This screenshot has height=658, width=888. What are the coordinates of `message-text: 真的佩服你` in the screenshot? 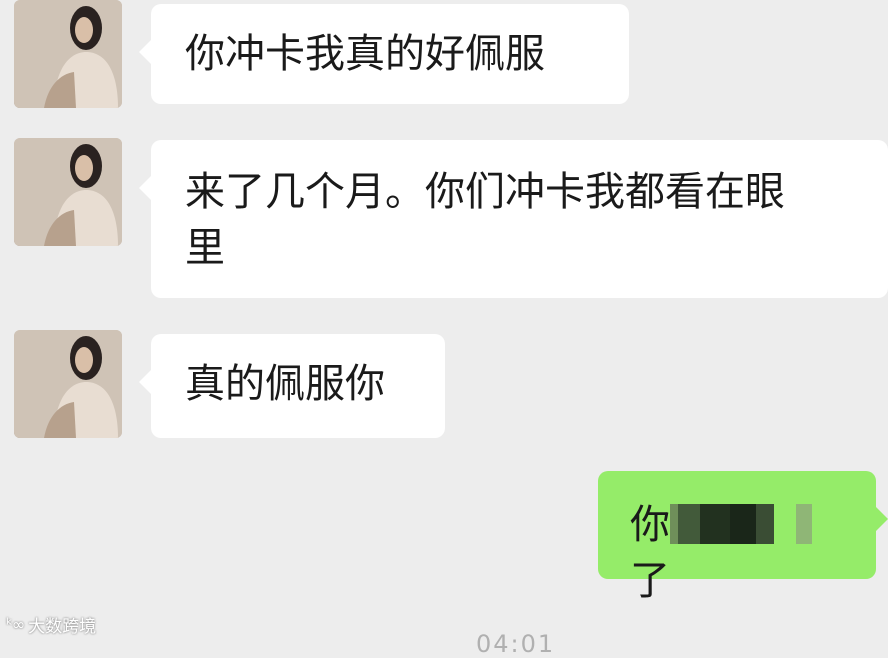 It's located at (285, 384).